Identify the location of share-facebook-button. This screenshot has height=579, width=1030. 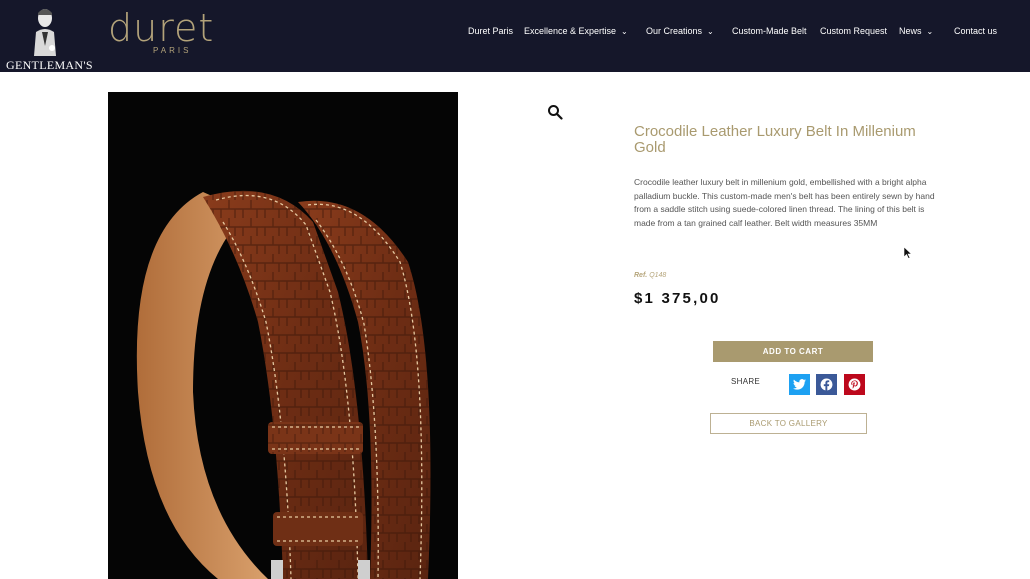
(826, 384).